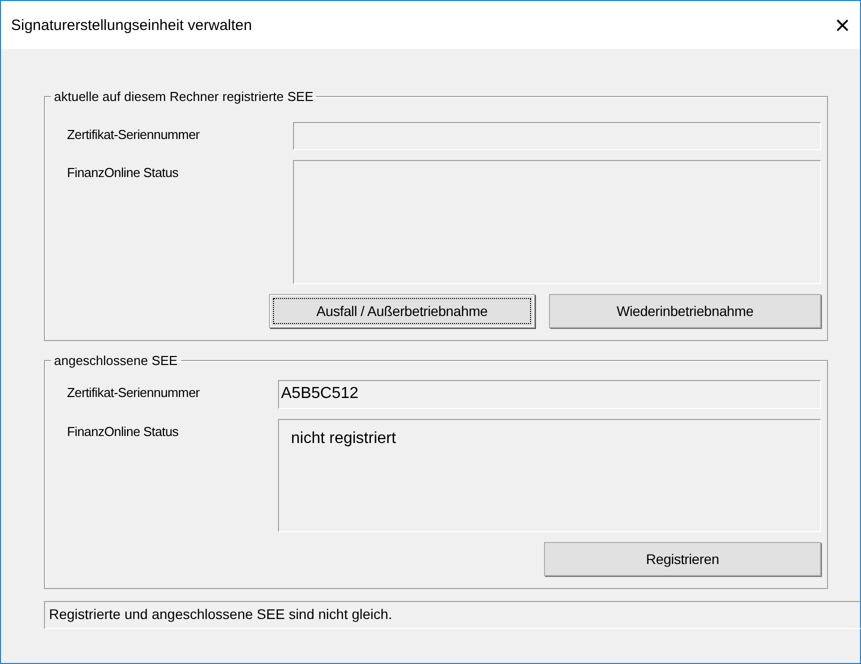 This screenshot has width=861, height=664. What do you see at coordinates (549, 475) in the screenshot?
I see `status-field: nicht registriert` at bounding box center [549, 475].